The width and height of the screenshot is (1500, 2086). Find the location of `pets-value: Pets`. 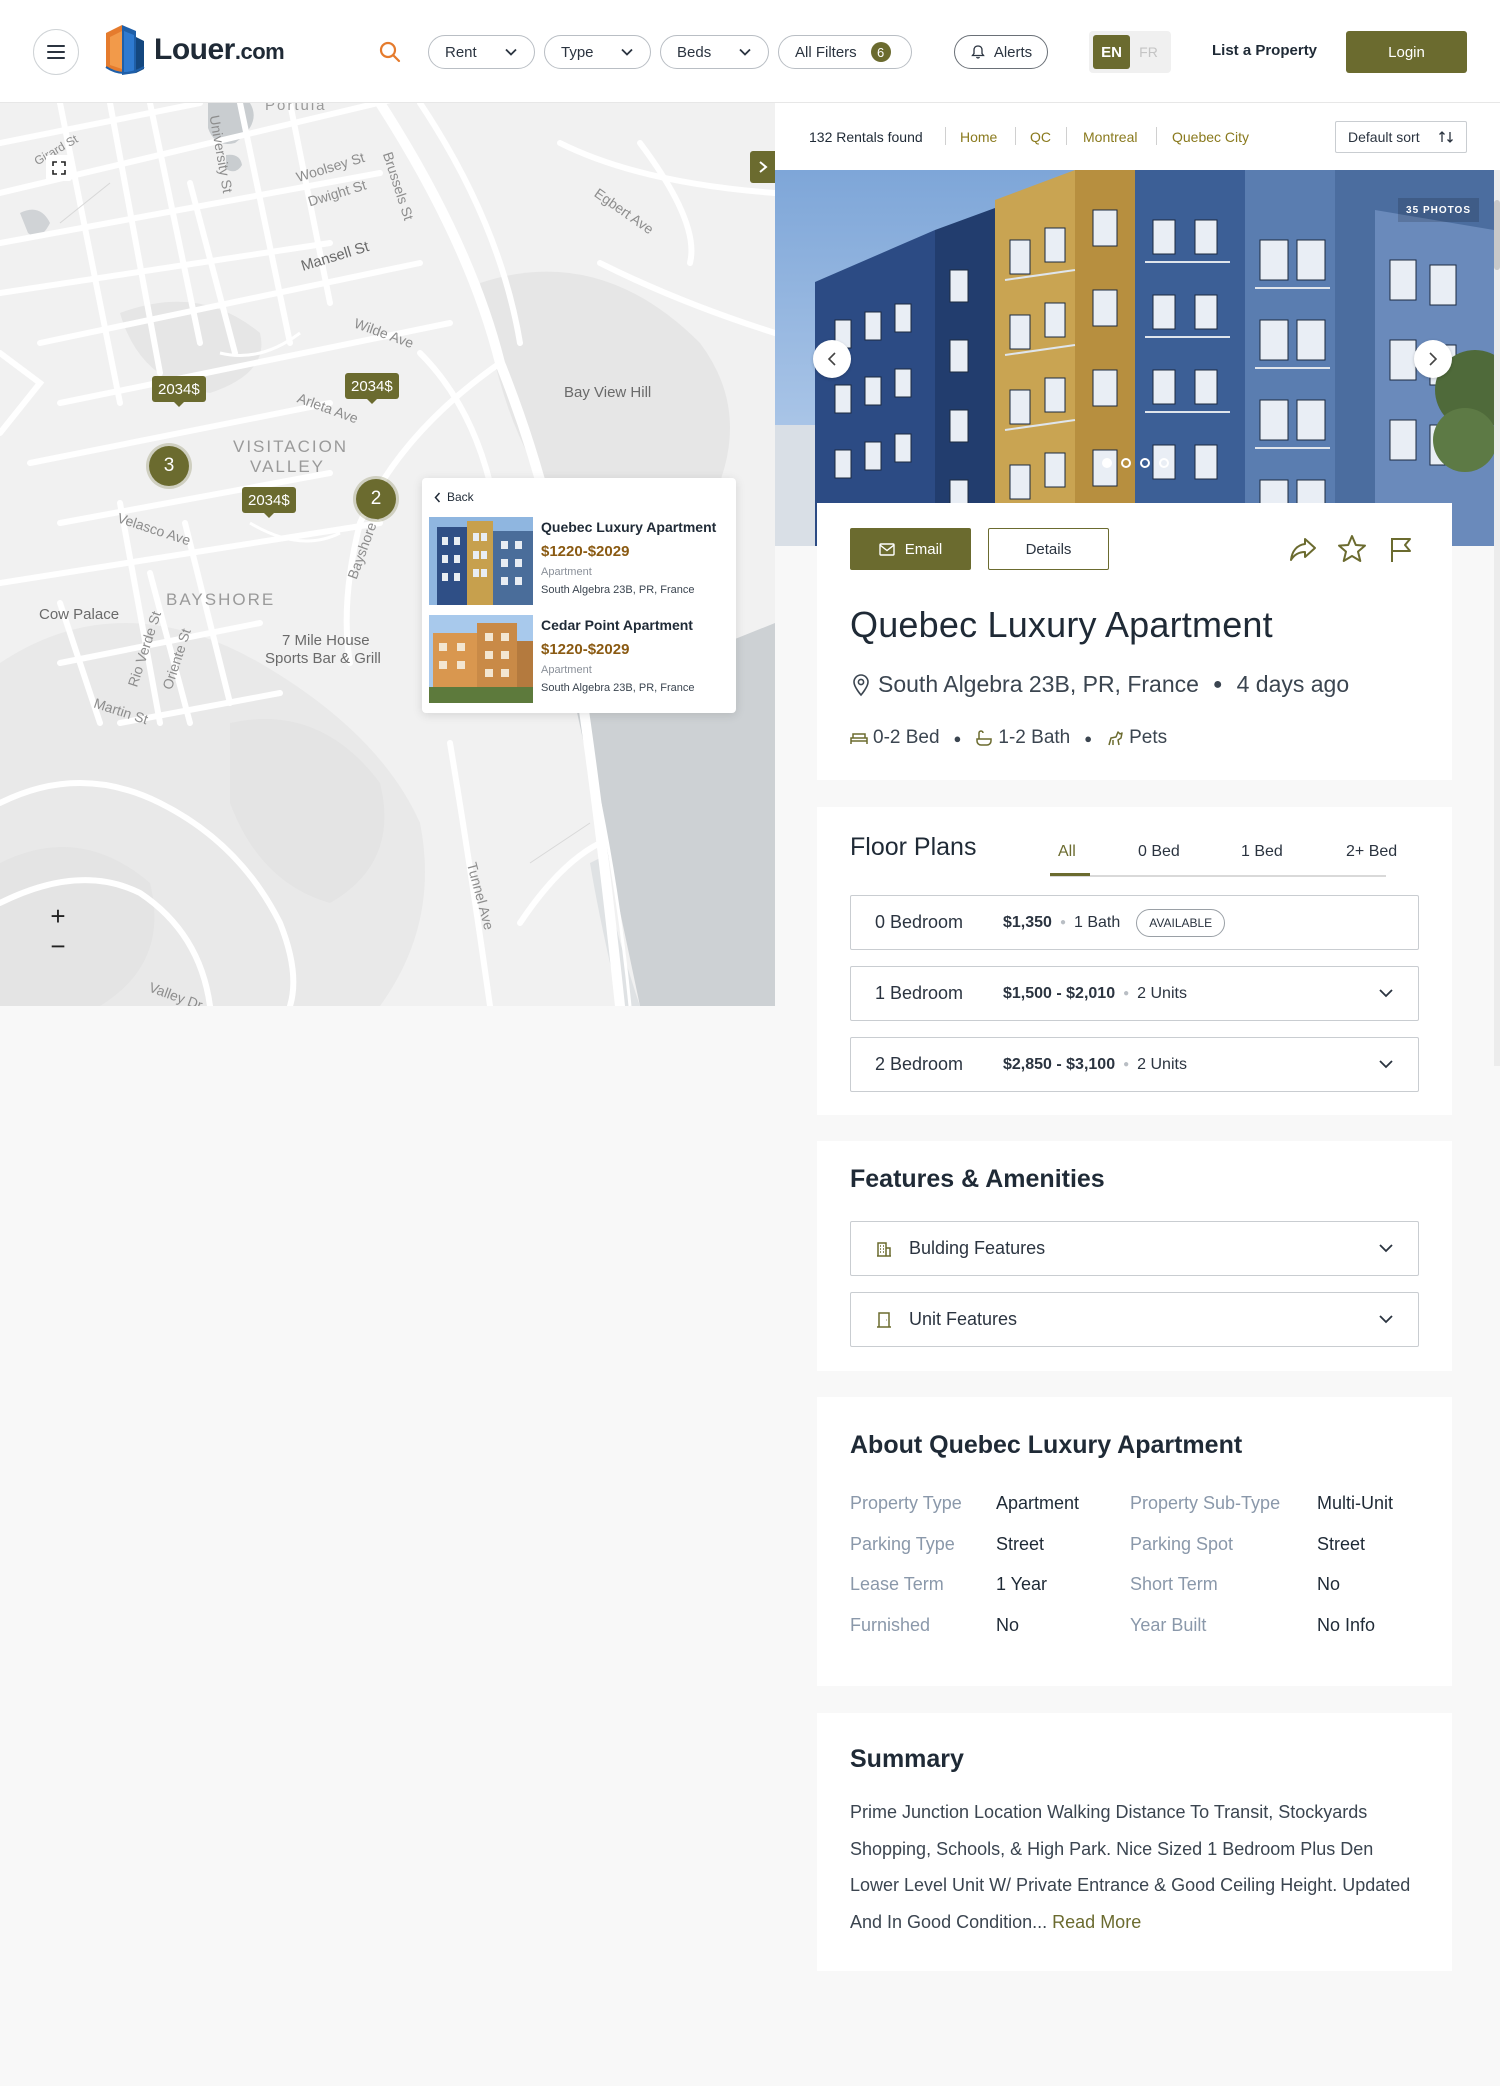

pets-value: Pets is located at coordinates (1148, 737).